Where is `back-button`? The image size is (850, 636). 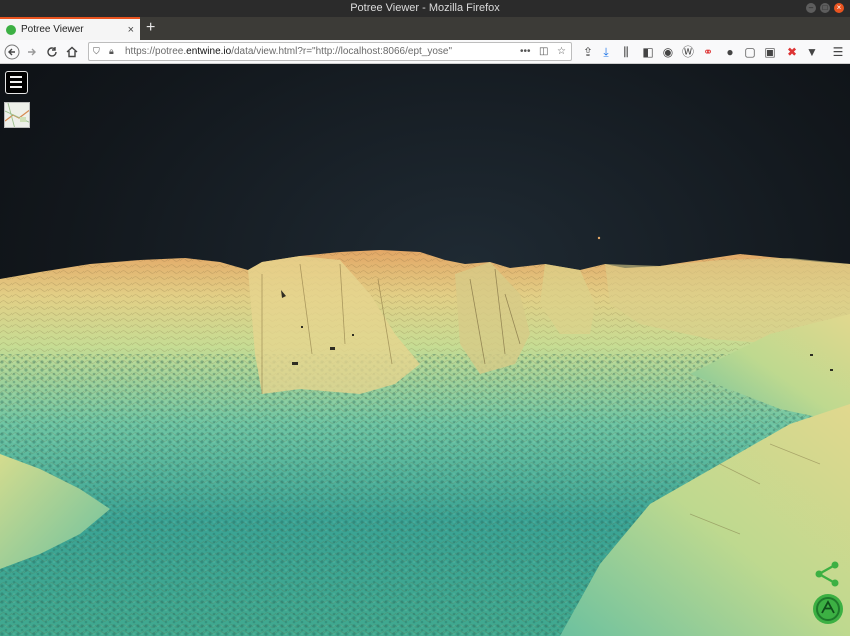 back-button is located at coordinates (12, 52).